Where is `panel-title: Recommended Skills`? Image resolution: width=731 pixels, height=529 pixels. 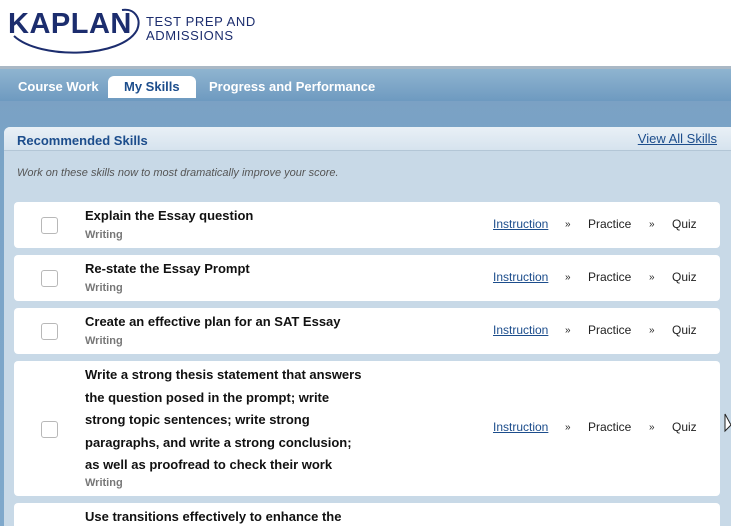 panel-title: Recommended Skills is located at coordinates (82, 140).